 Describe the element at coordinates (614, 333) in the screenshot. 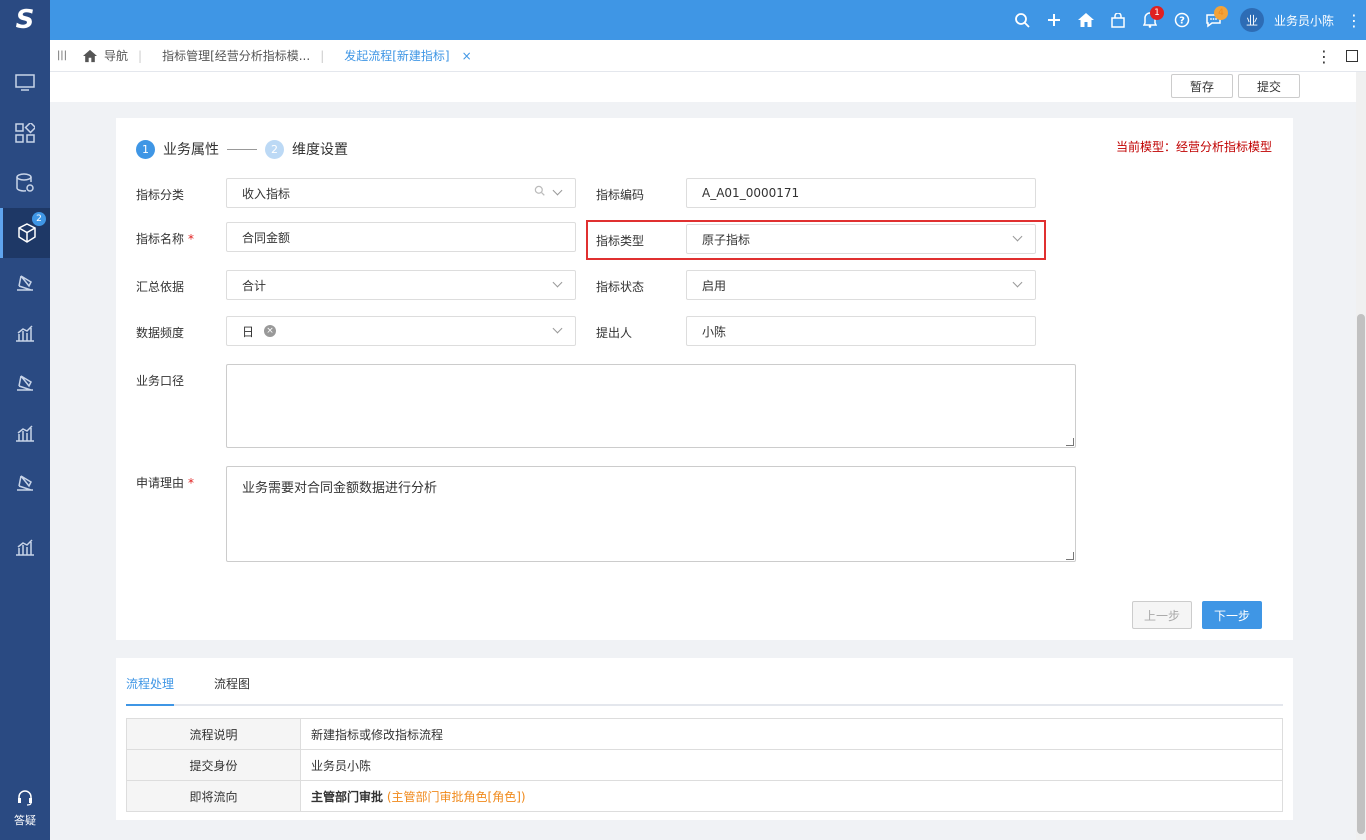

I see `proposer-label: 提出人` at that location.